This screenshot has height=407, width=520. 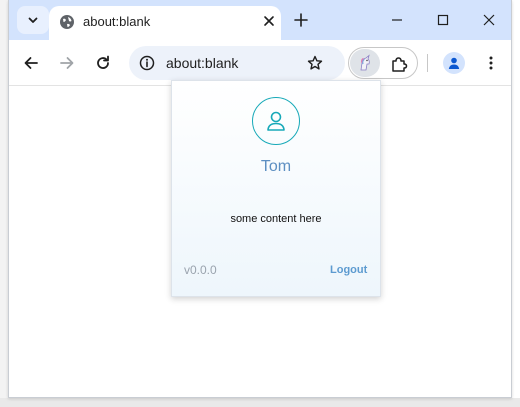 I want to click on tab-about-blank: about:blank, so click(x=165, y=23).